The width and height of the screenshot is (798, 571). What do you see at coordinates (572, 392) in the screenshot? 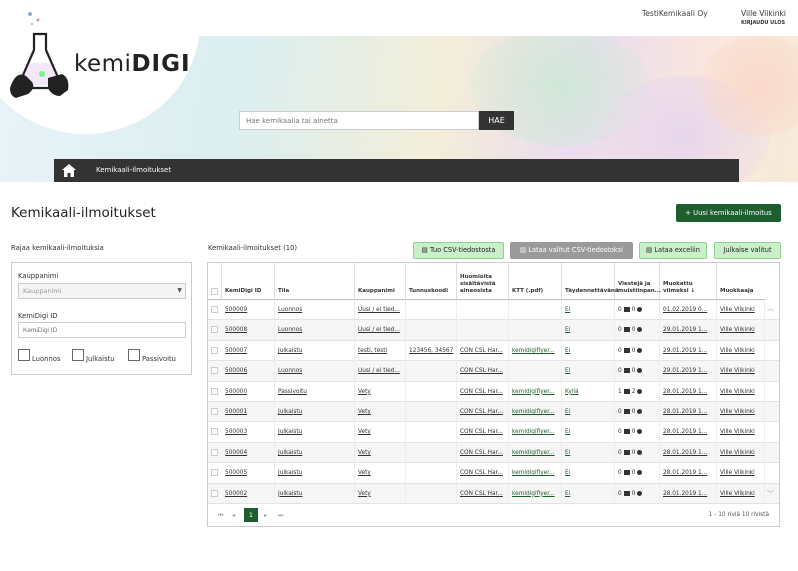
I see `cell-supplement-text: Kyllä` at bounding box center [572, 392].